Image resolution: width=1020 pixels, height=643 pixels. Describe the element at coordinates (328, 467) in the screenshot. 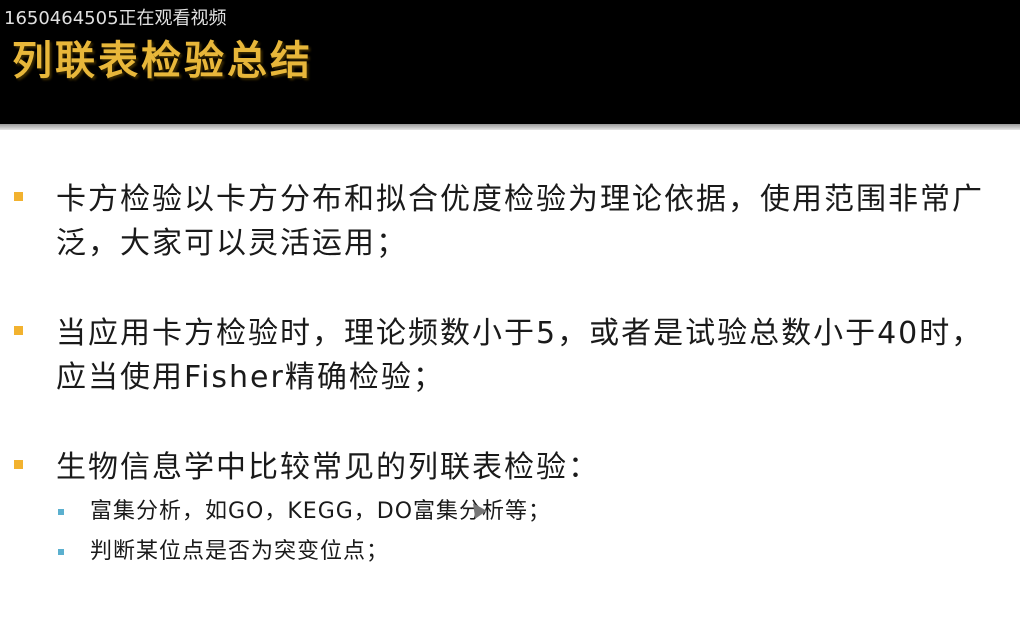

I see `bullet-text: 生物信息学中比较常见的列联表检验：` at that location.